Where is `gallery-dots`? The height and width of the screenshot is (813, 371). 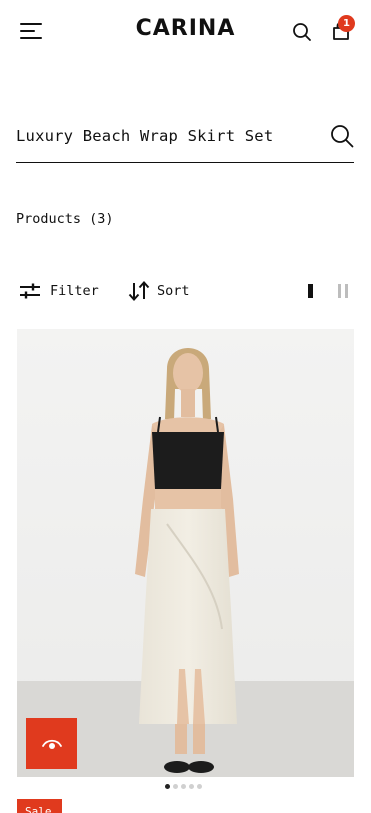 gallery-dots is located at coordinates (183, 786).